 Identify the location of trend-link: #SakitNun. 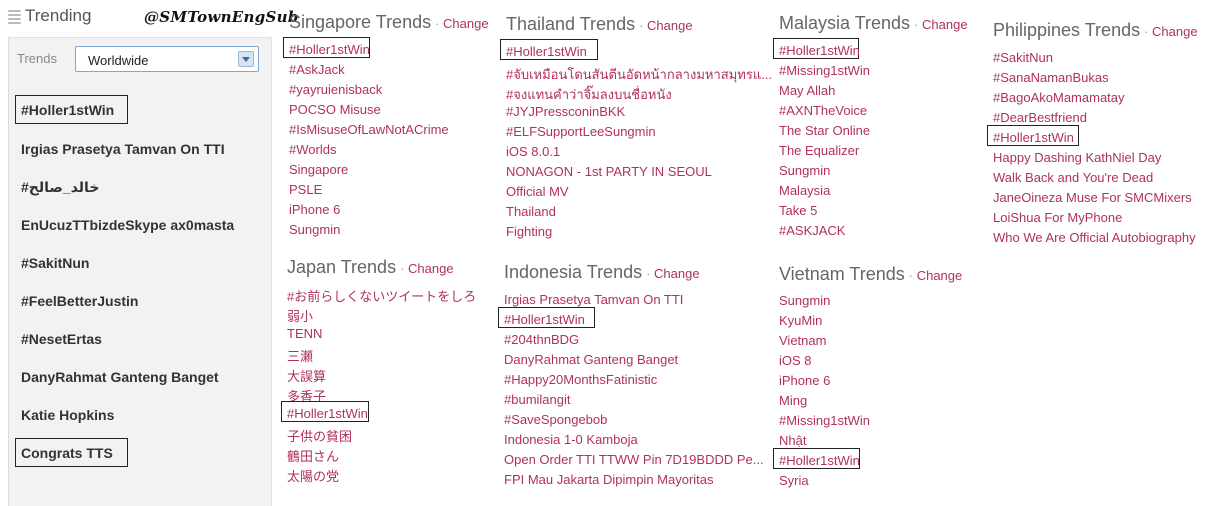
(1023, 57).